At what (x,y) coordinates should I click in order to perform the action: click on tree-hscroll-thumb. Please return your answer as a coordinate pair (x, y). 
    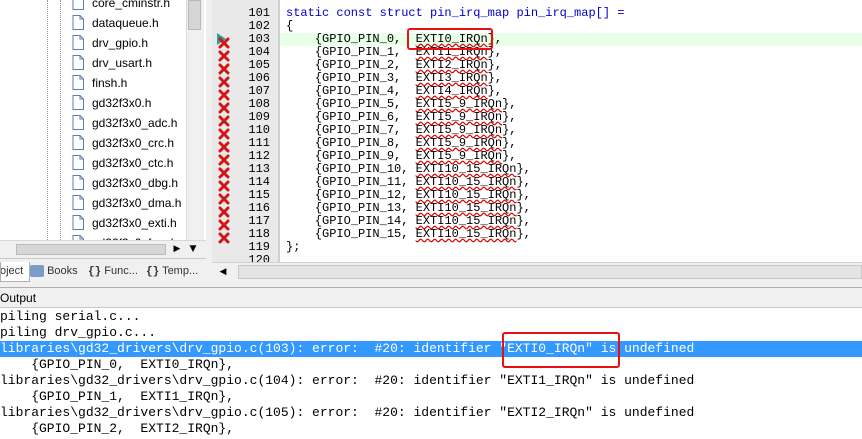
    Looking at the image, I should click on (91, 249).